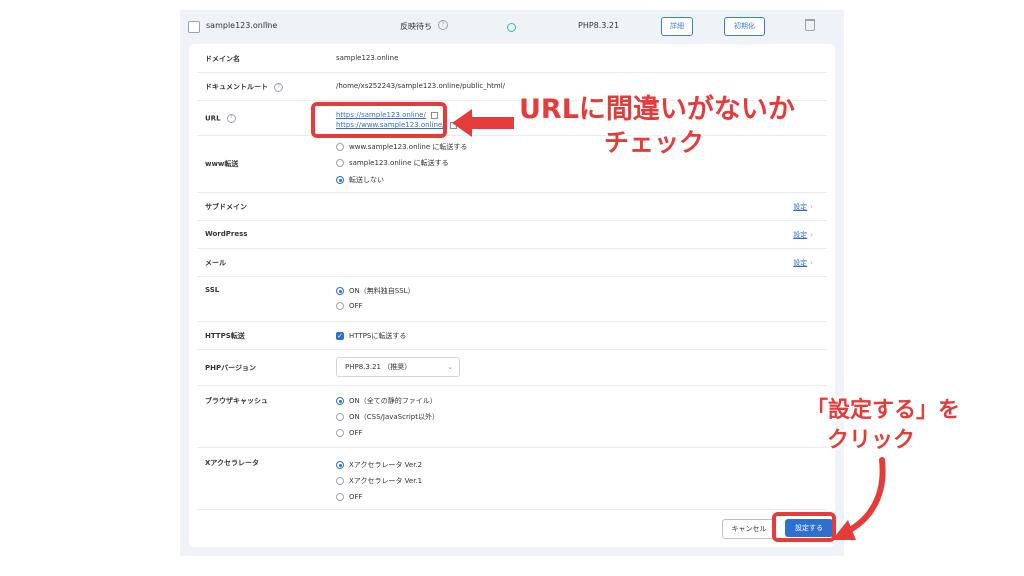 The image size is (1024, 576). What do you see at coordinates (230, 368) in the screenshot?
I see `label-php: PHPバージョン` at bounding box center [230, 368].